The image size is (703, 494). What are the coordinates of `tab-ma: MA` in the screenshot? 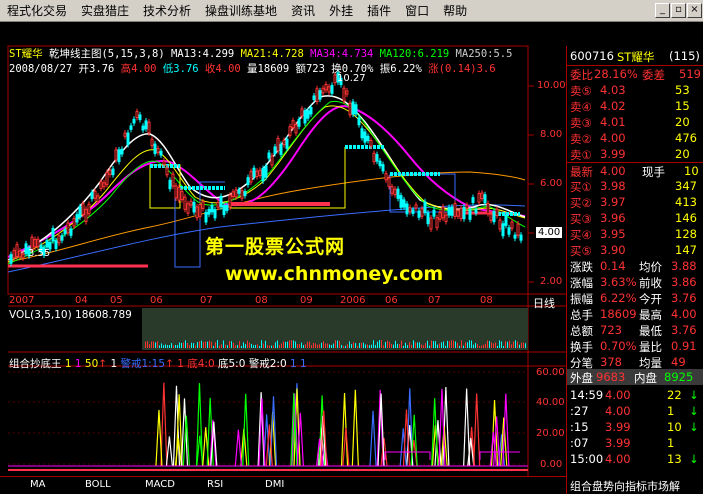 It's located at (37, 484).